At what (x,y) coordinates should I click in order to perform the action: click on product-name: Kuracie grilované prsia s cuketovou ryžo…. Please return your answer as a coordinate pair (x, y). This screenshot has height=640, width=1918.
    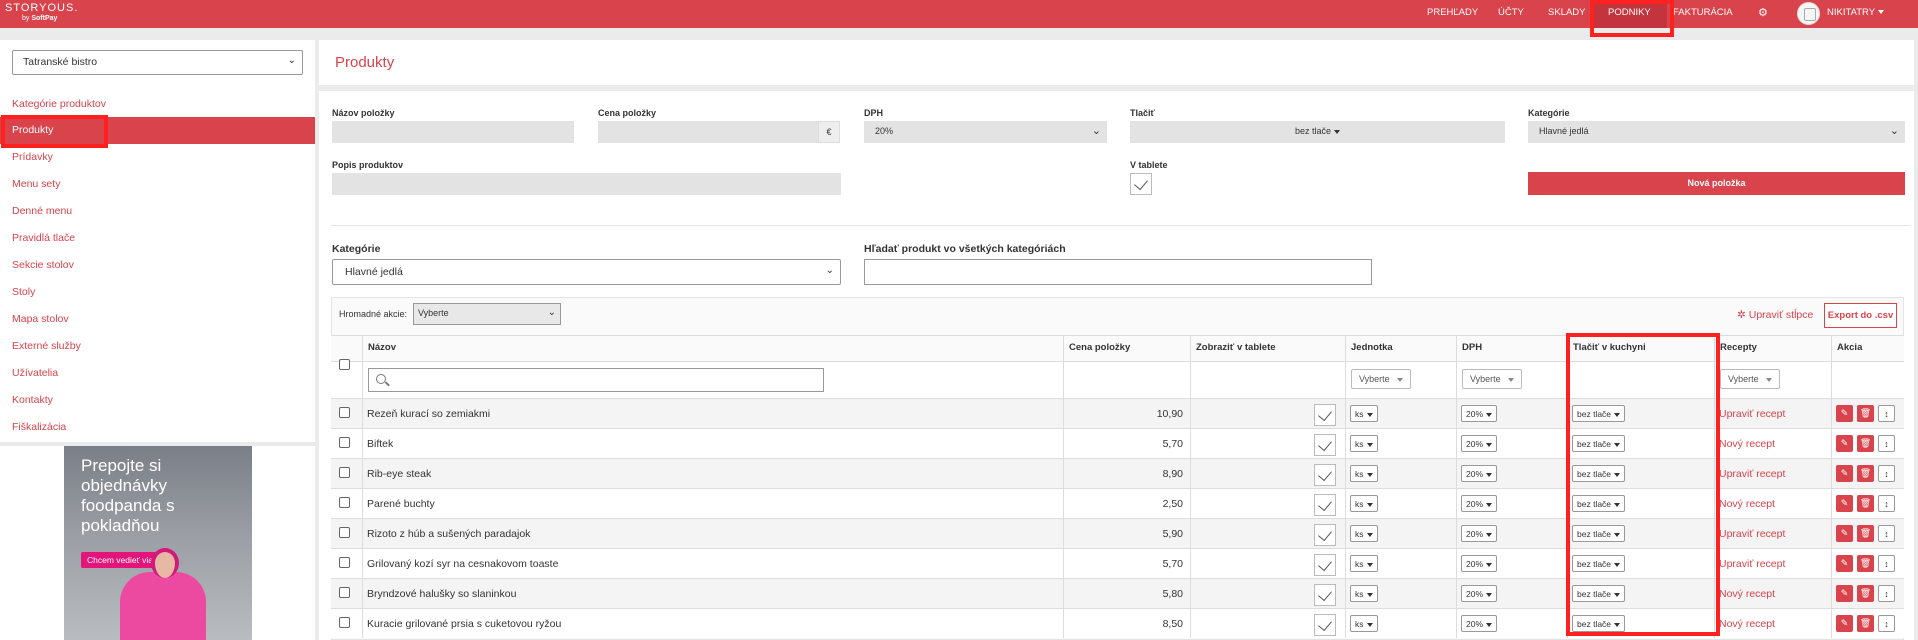
    Looking at the image, I should click on (712, 623).